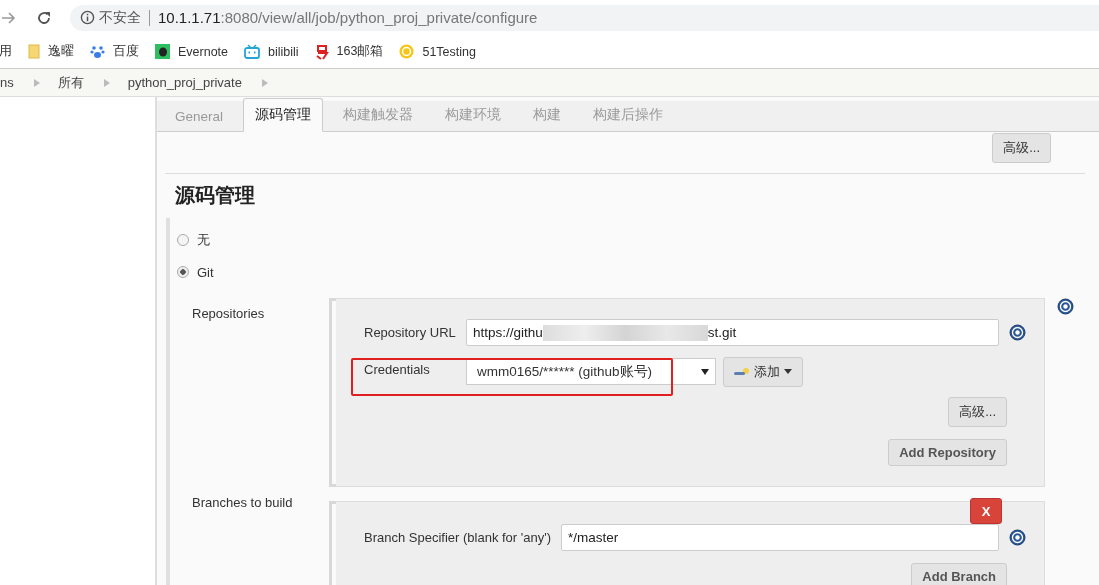 Image resolution: width=1099 pixels, height=585 pixels. I want to click on bookmark-link: bilibili, so click(283, 51).